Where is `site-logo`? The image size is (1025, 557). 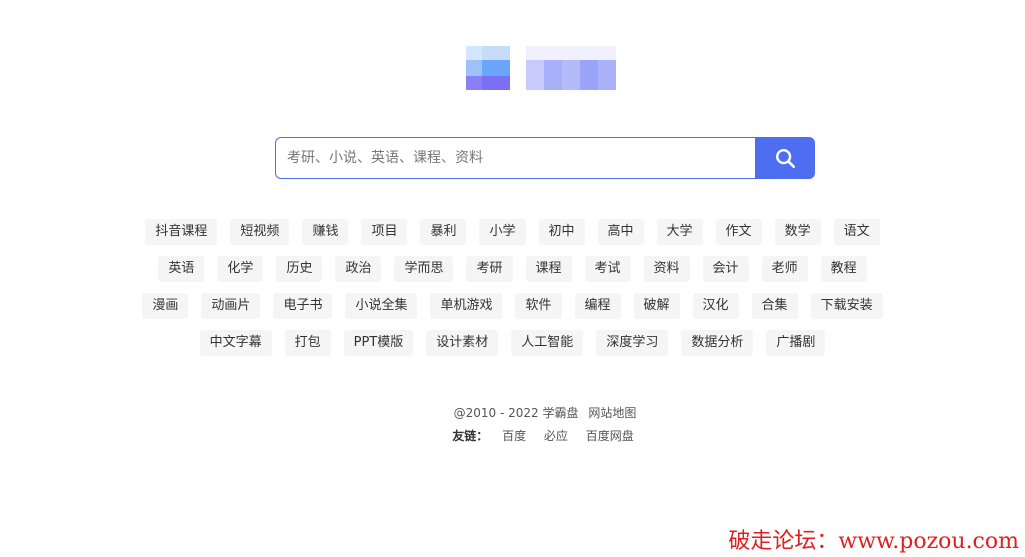 site-logo is located at coordinates (541, 69).